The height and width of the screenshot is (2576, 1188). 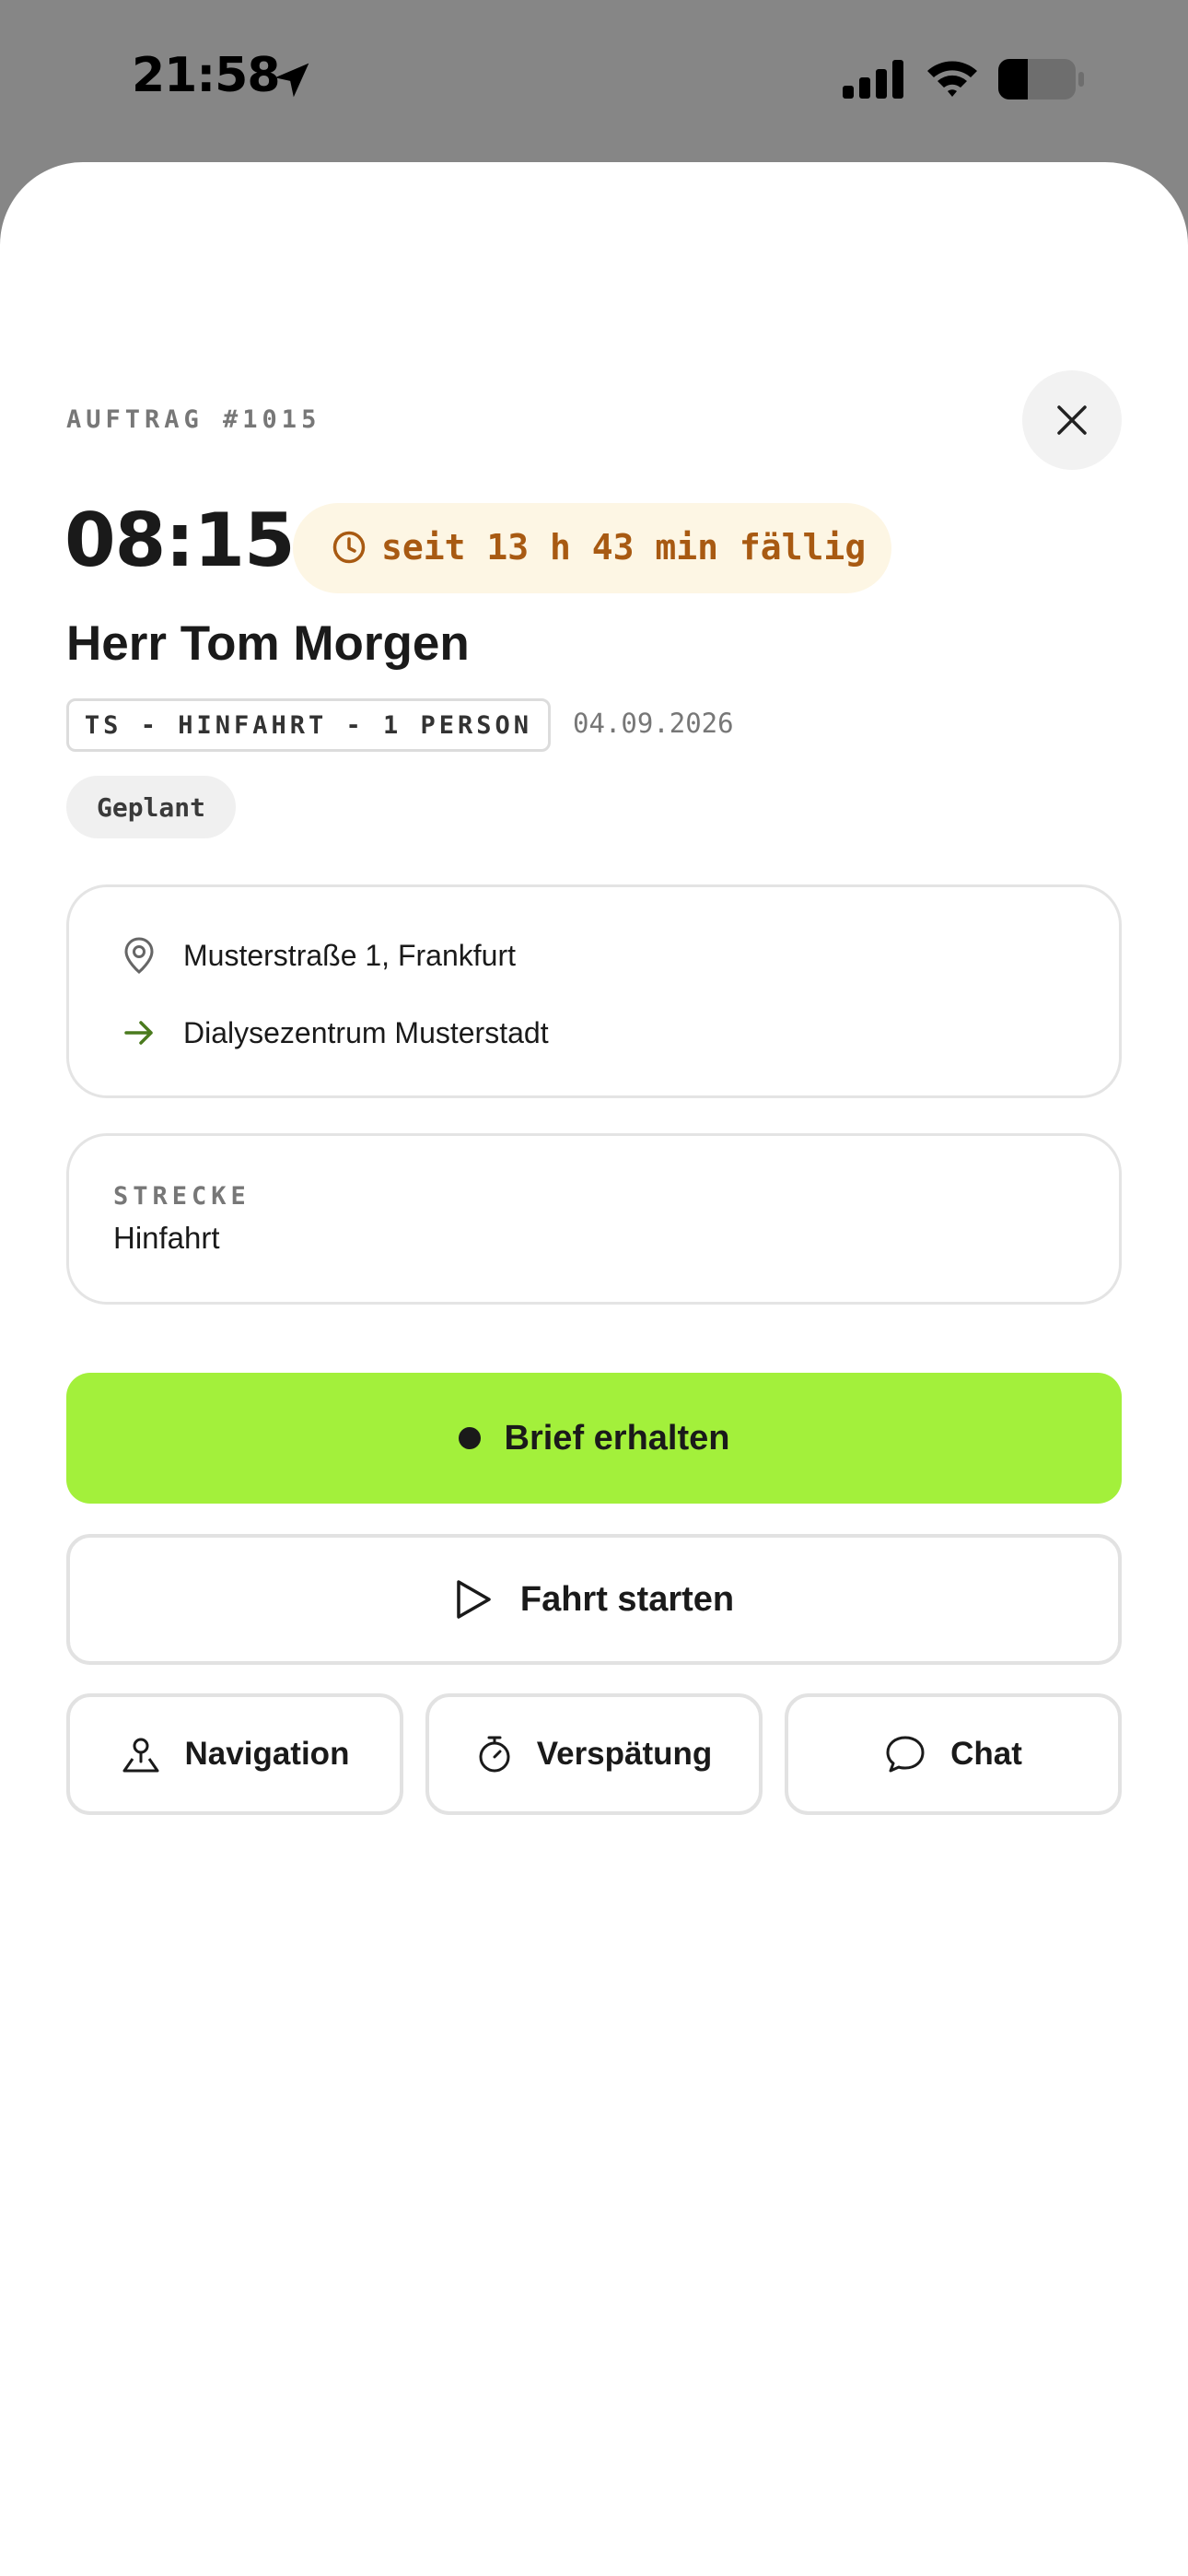 What do you see at coordinates (349, 955) in the screenshot?
I see `pickup-address: Musterstraße 1, Frankfurt` at bounding box center [349, 955].